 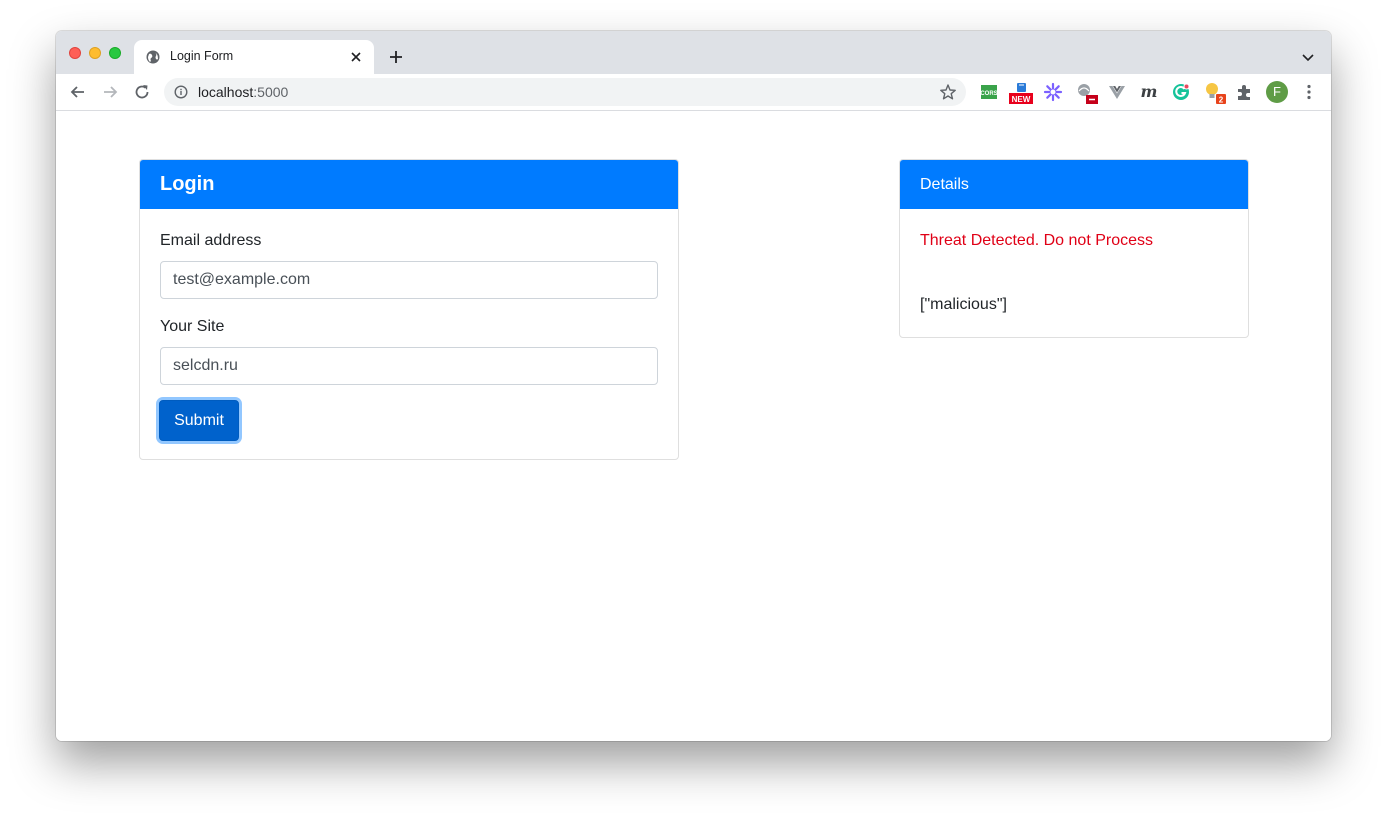 I want to click on m-extension-icon: m, so click(x=1149, y=92).